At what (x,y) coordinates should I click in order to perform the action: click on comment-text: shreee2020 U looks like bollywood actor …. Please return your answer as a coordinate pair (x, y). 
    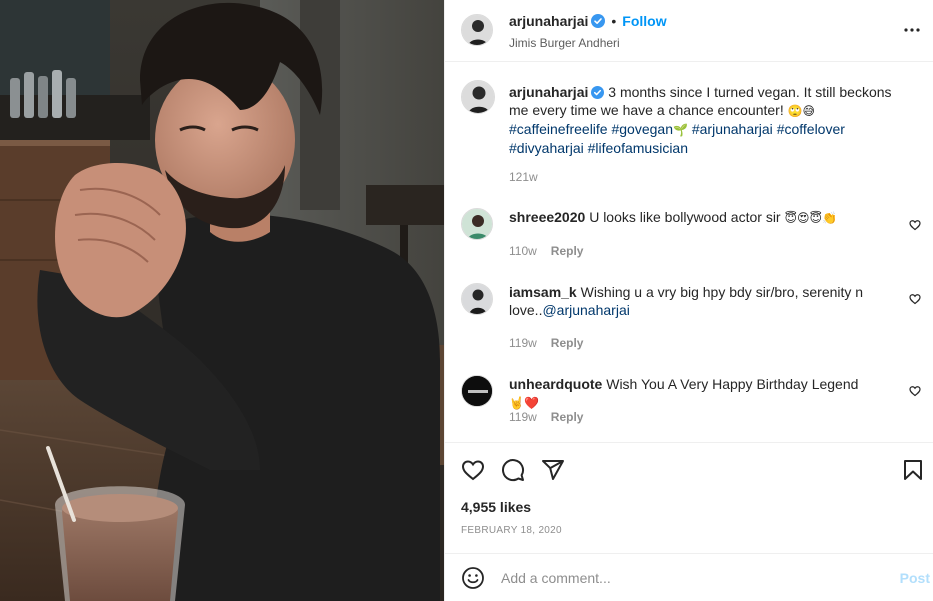
    Looking at the image, I should click on (699, 217).